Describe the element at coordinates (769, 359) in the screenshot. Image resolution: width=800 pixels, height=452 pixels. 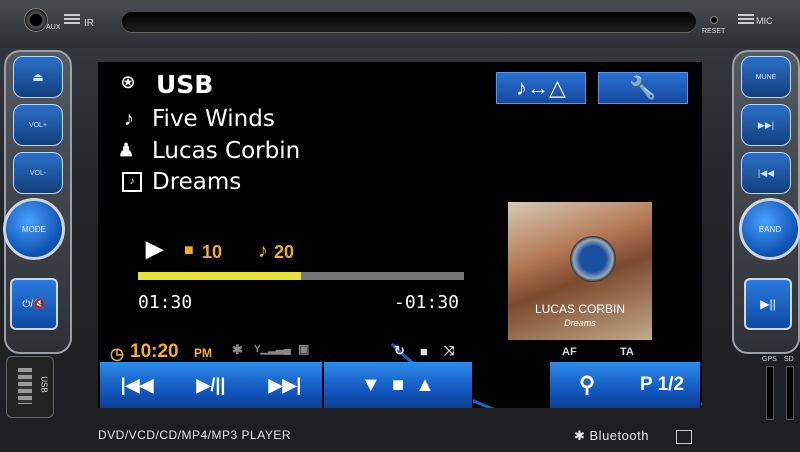
I see `gps-label: GPS` at that location.